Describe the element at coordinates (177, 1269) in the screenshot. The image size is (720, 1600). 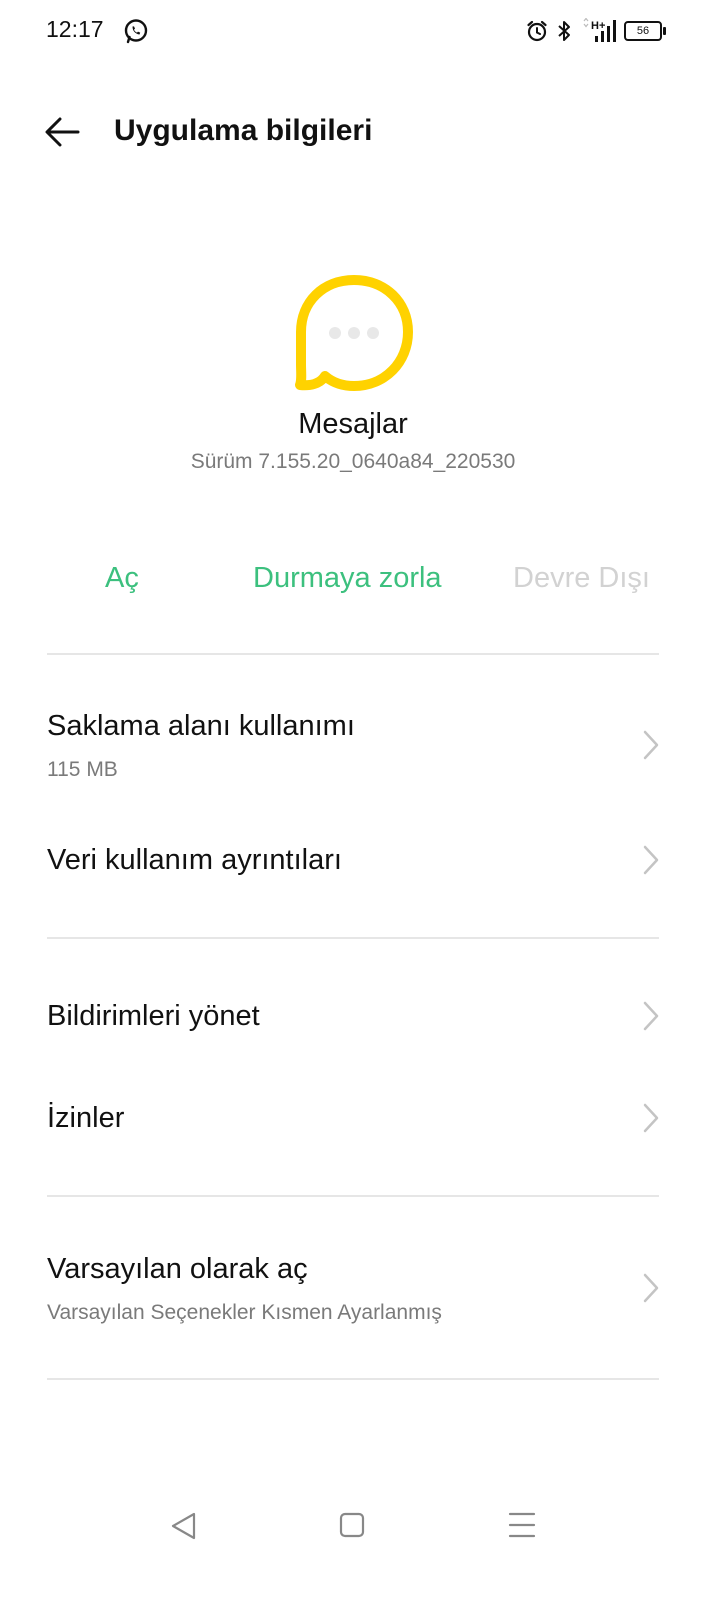
I see `open-by-default-title: Varsayılan olarak aç` at that location.